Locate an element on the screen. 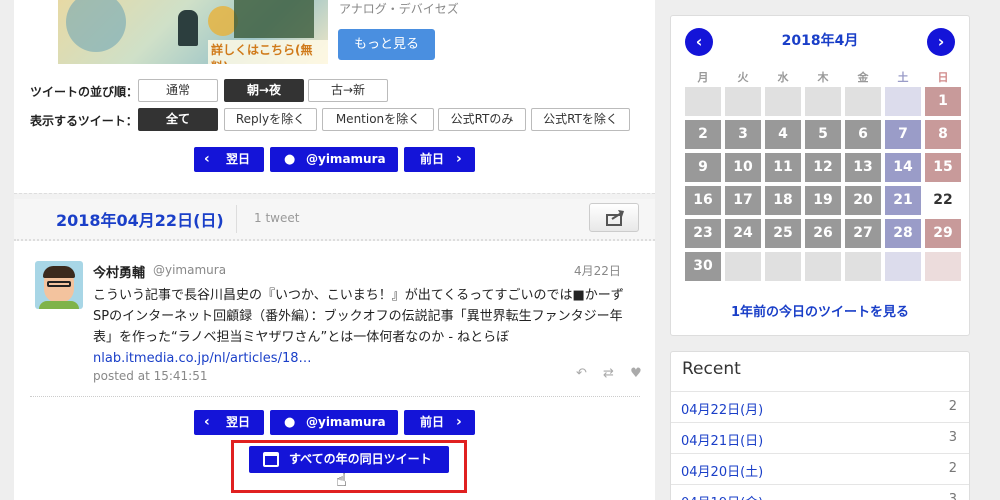  filter-option-rt-only: 公式RTのみ is located at coordinates (482, 119).